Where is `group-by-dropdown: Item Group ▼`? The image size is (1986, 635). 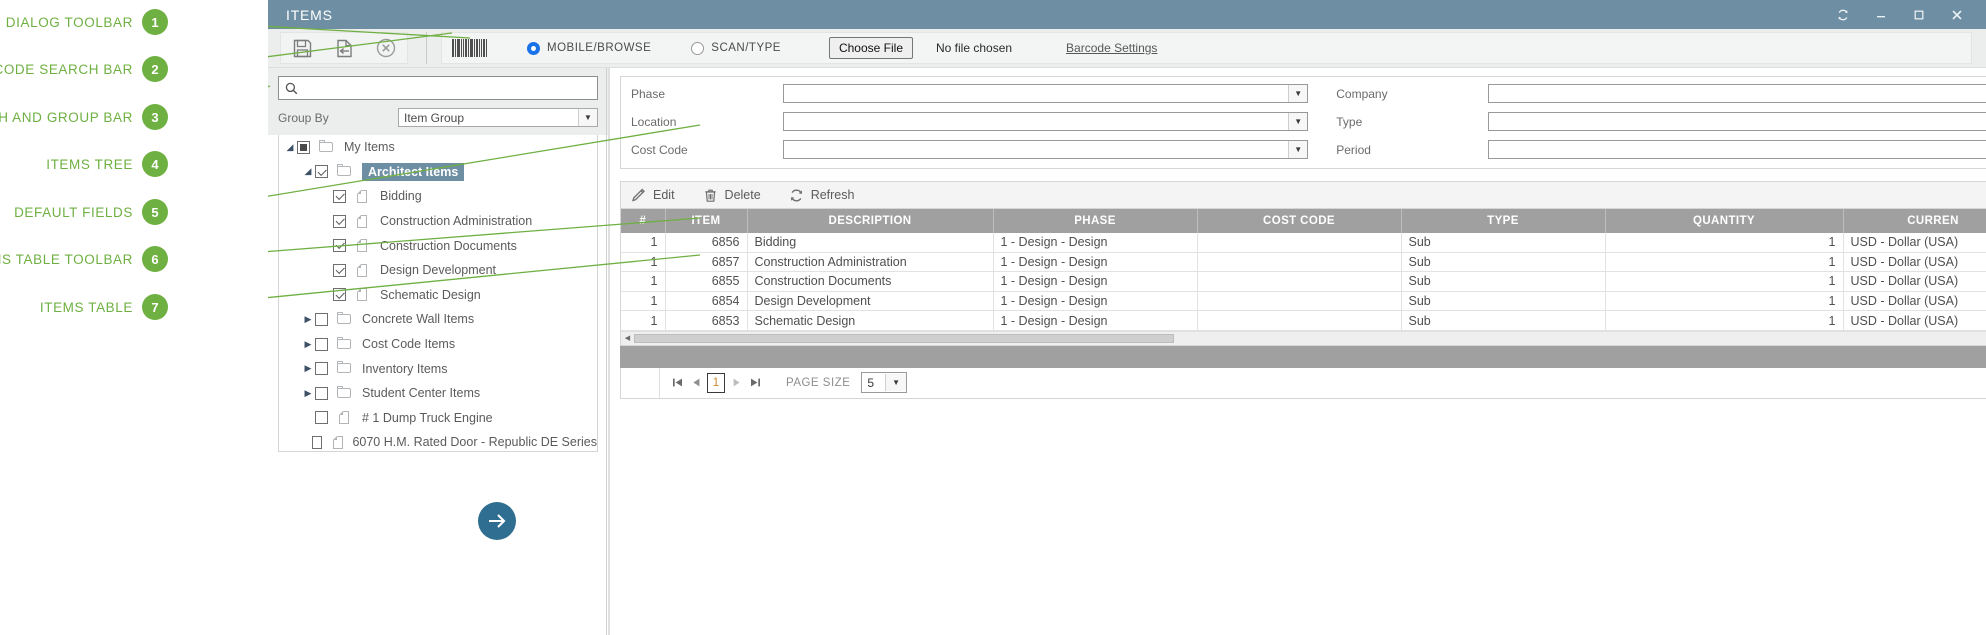 group-by-dropdown: Item Group ▼ is located at coordinates (498, 117).